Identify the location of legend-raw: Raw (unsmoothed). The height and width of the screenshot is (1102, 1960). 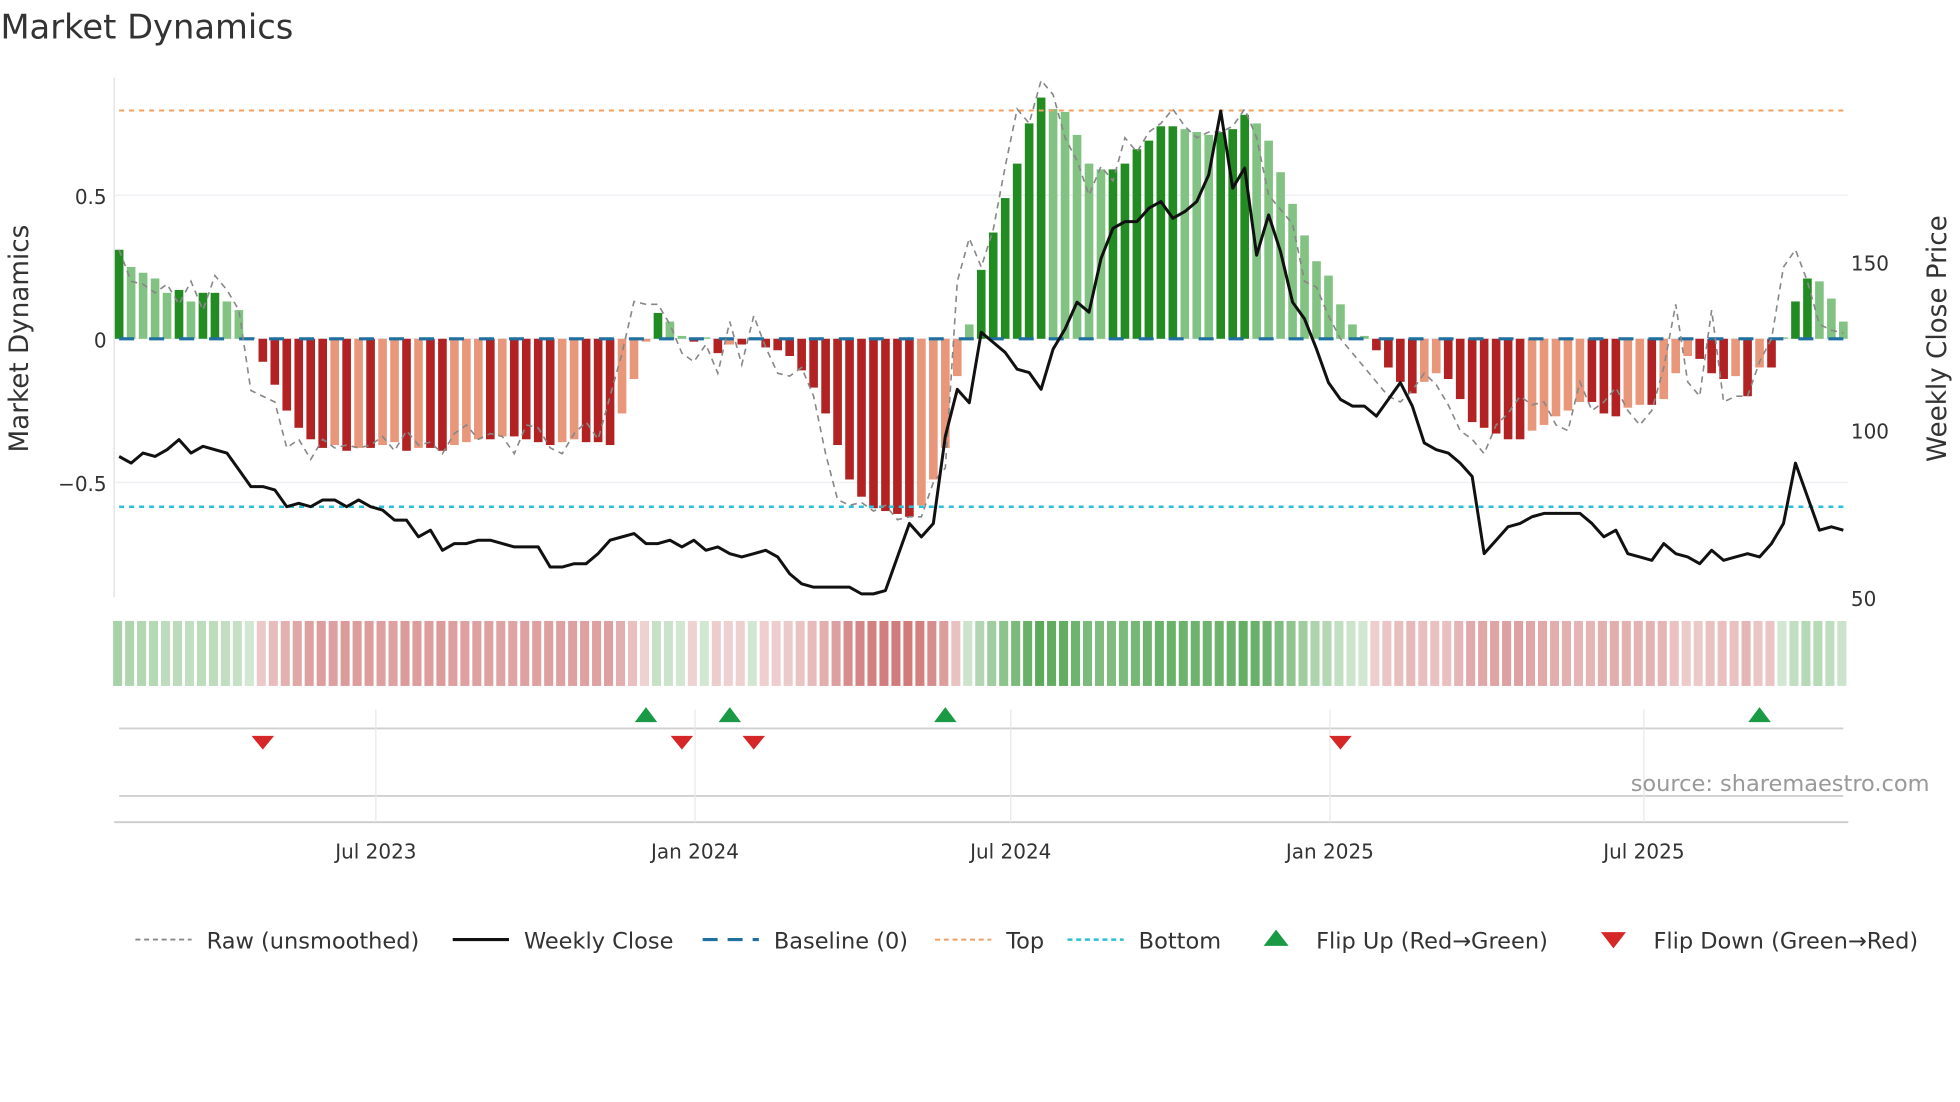
(277, 941).